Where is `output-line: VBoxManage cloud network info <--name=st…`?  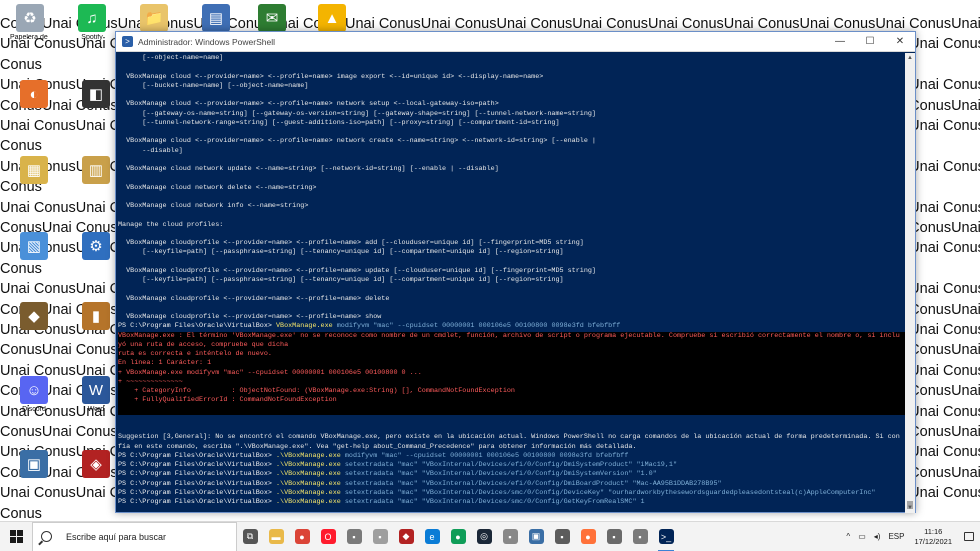 output-line: VBoxManage cloud network info <--name=st… is located at coordinates (213, 206).